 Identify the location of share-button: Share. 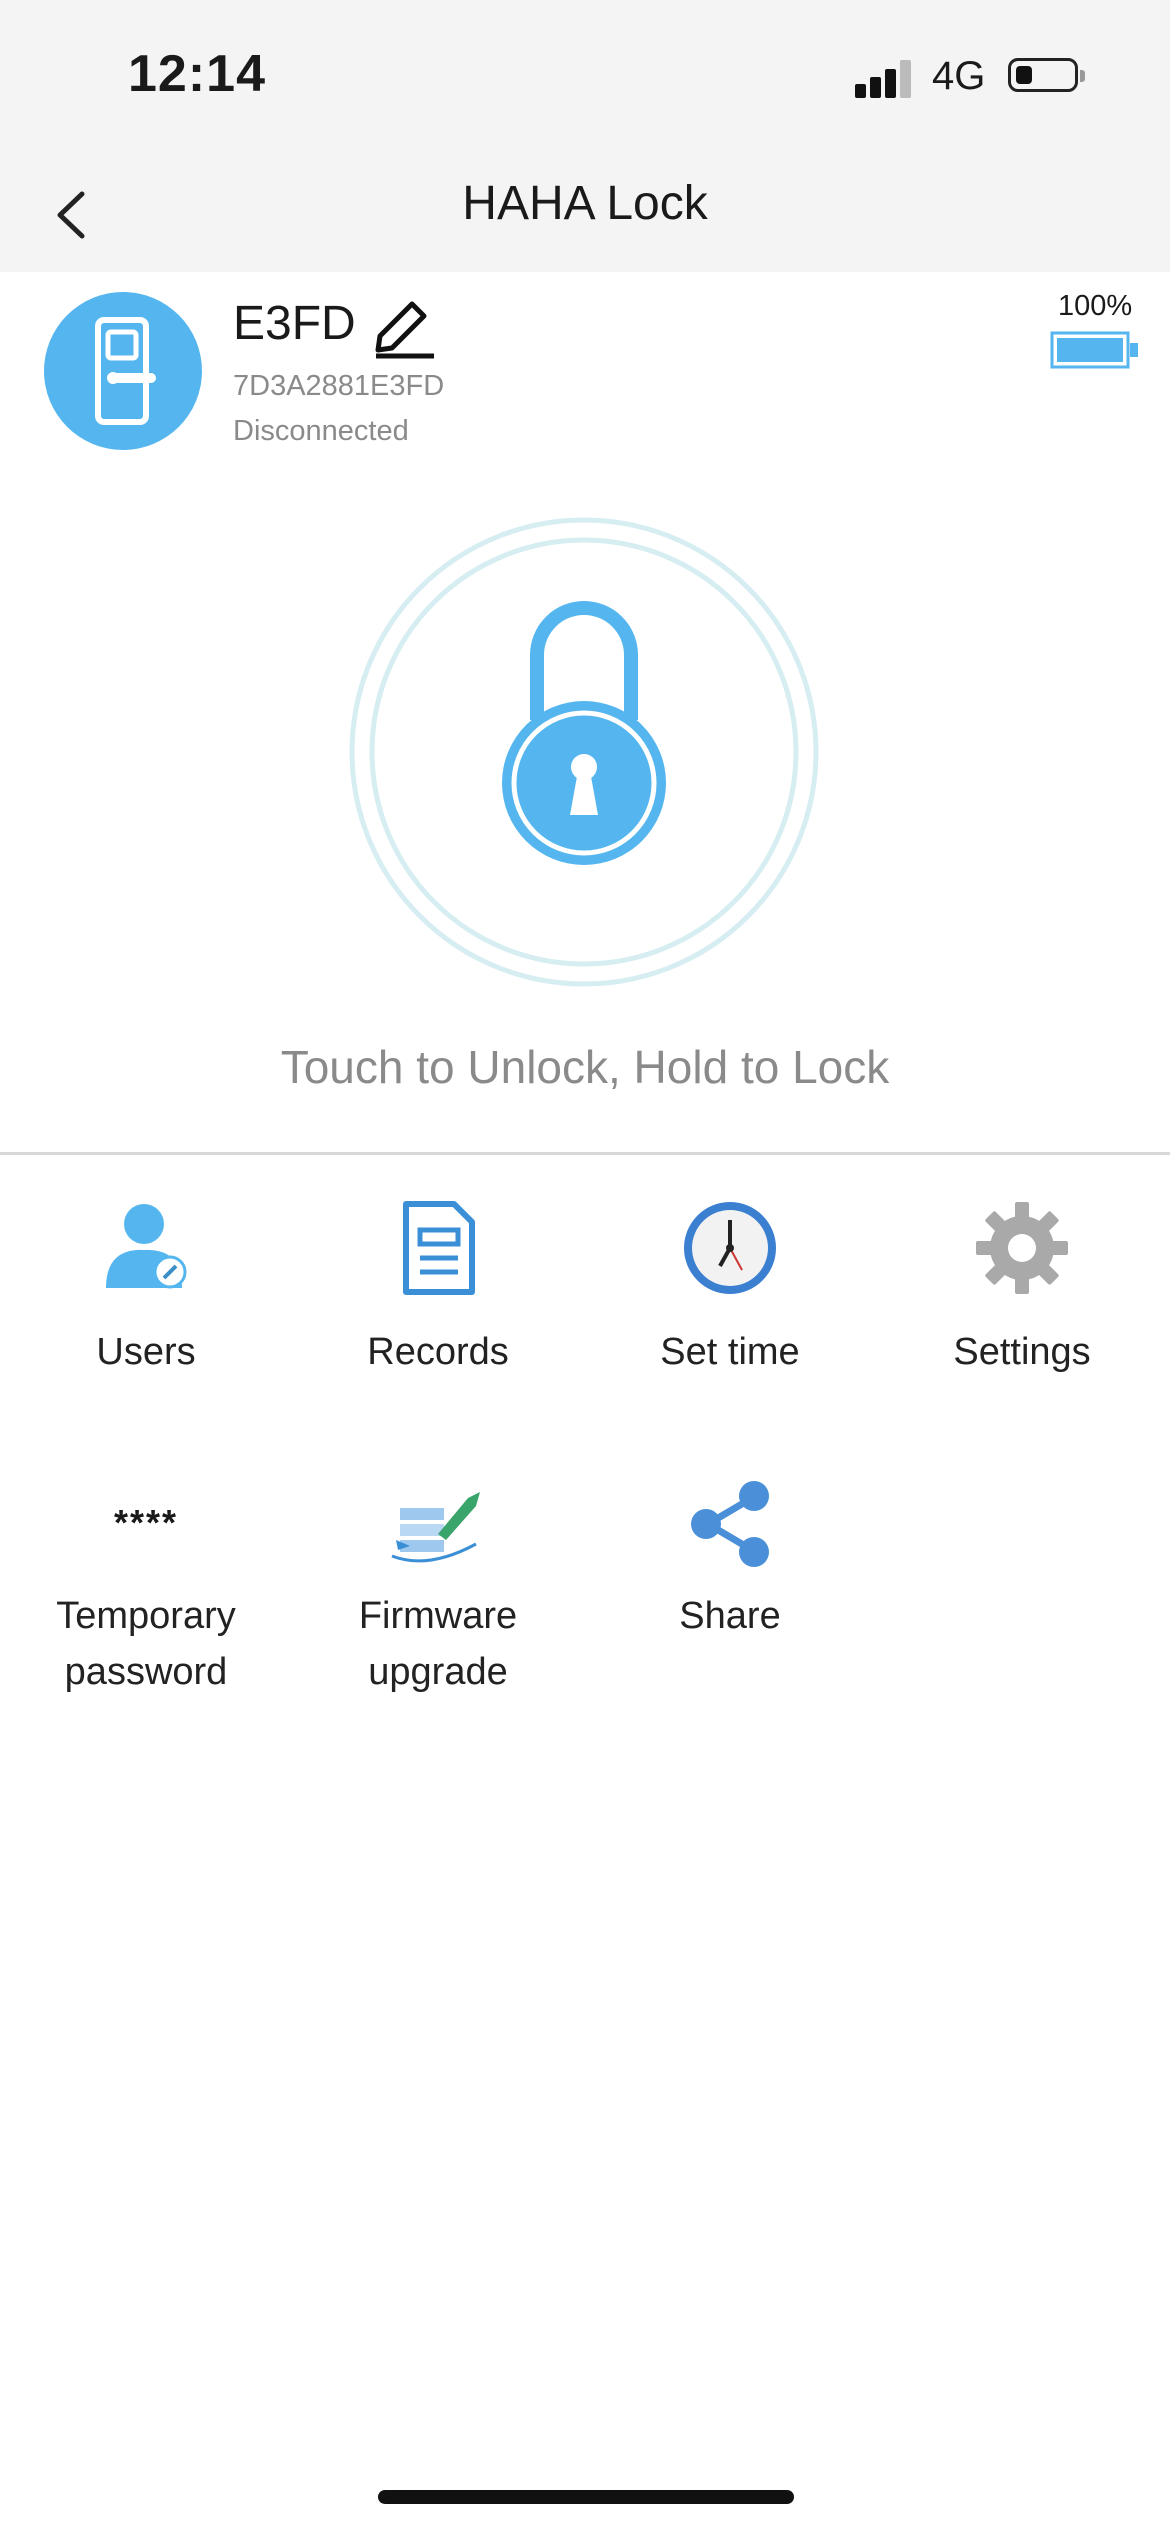
(730, 1561).